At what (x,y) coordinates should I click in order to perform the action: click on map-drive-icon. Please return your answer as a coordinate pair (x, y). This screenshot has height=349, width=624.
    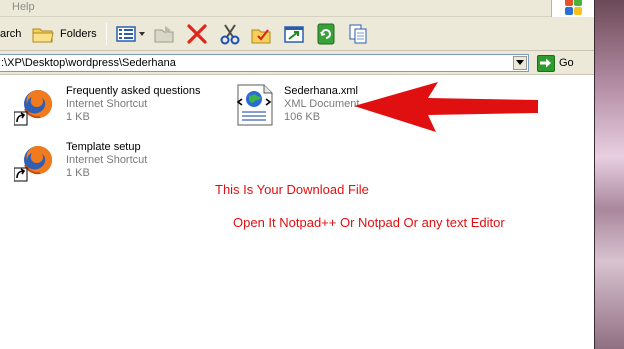
    Looking at the image, I should click on (294, 34).